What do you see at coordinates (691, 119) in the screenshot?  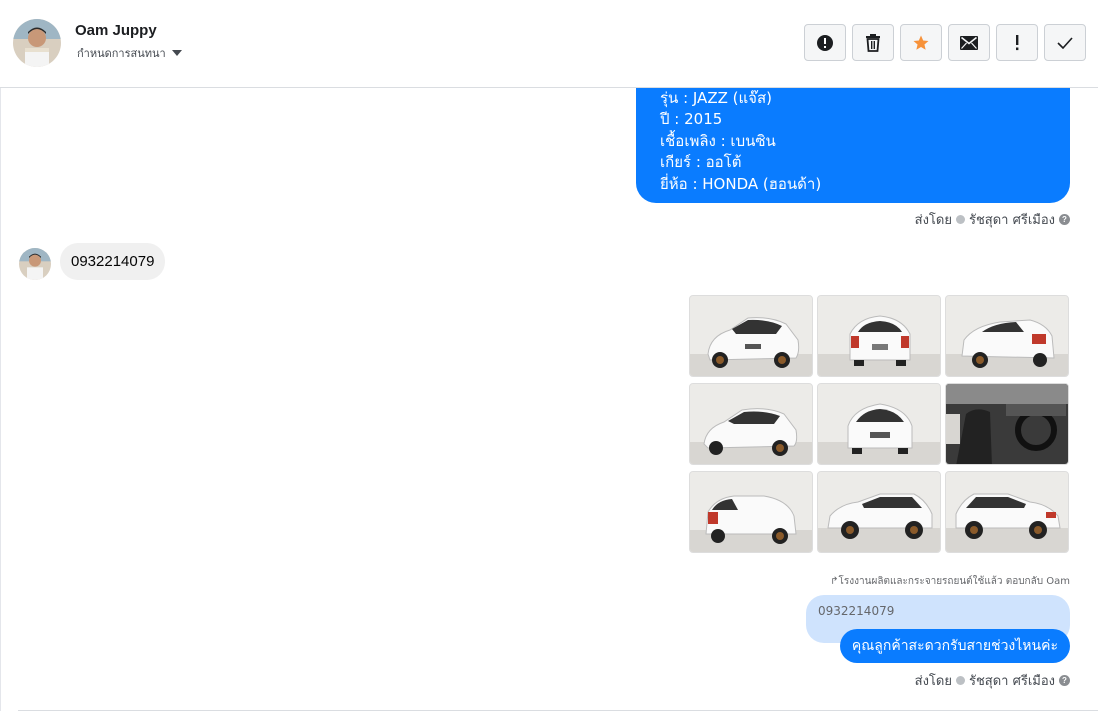 I see `car-info-line: ปี : 2015` at bounding box center [691, 119].